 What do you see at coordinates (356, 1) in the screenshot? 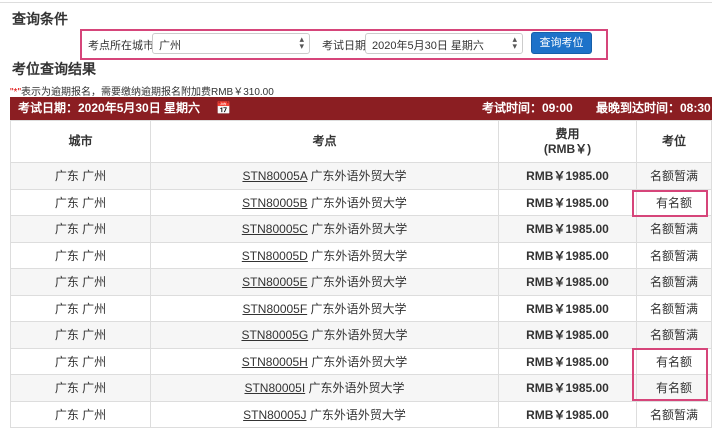
I see `divider` at bounding box center [356, 1].